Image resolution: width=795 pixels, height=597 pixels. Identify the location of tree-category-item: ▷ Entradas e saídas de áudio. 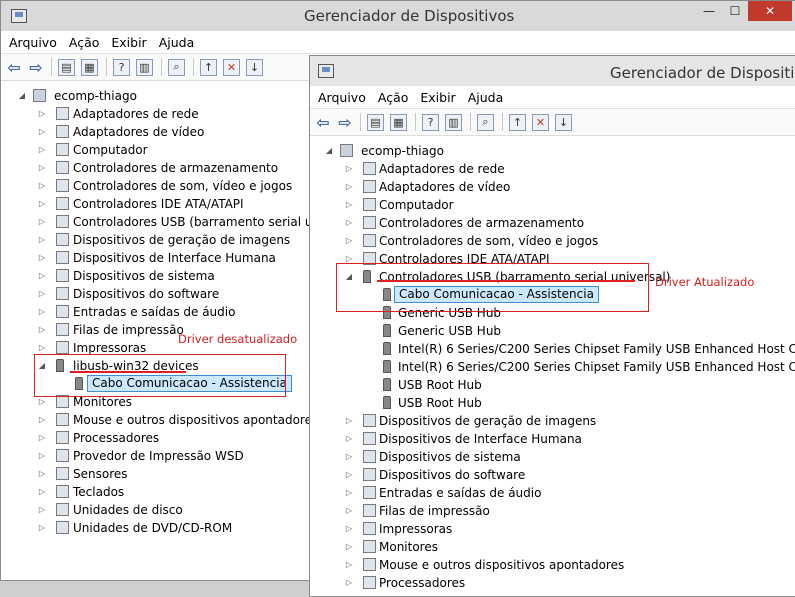
(552, 493).